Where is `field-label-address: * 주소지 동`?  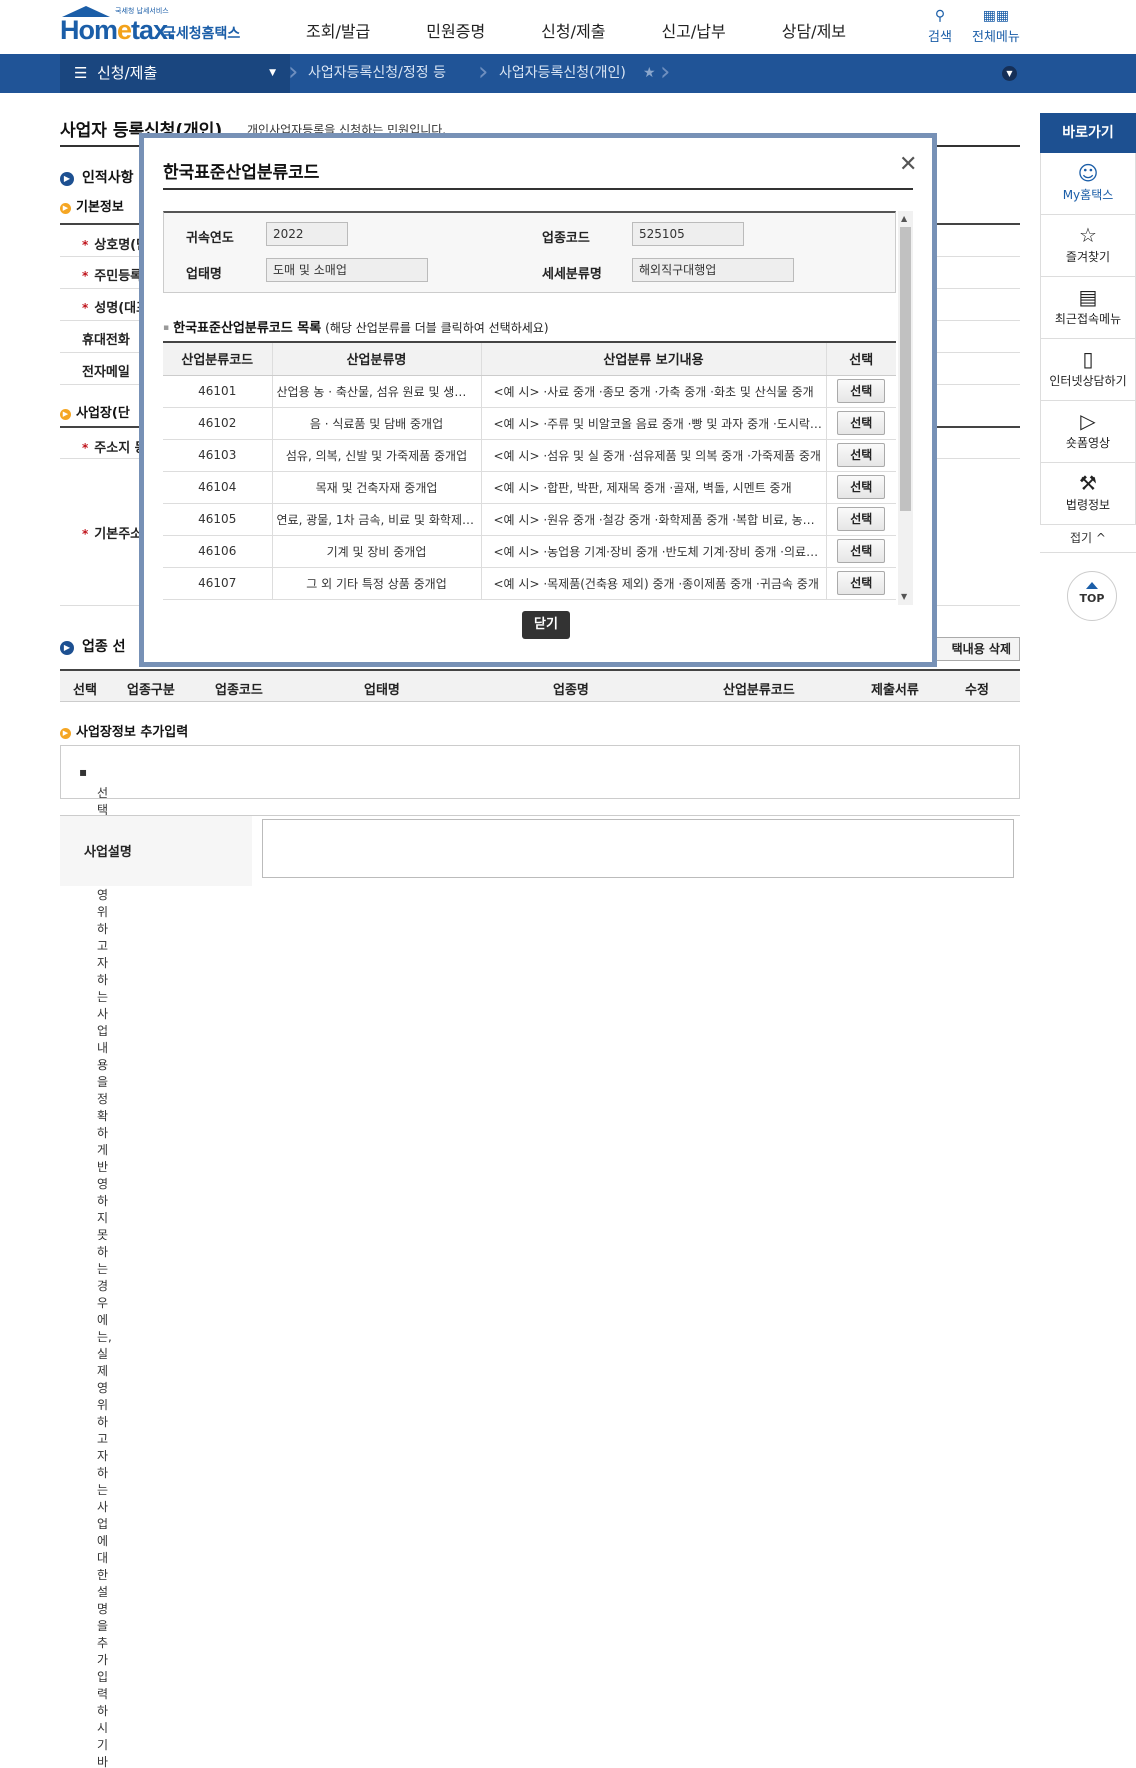 field-label-address: * 주소지 동 is located at coordinates (114, 448).